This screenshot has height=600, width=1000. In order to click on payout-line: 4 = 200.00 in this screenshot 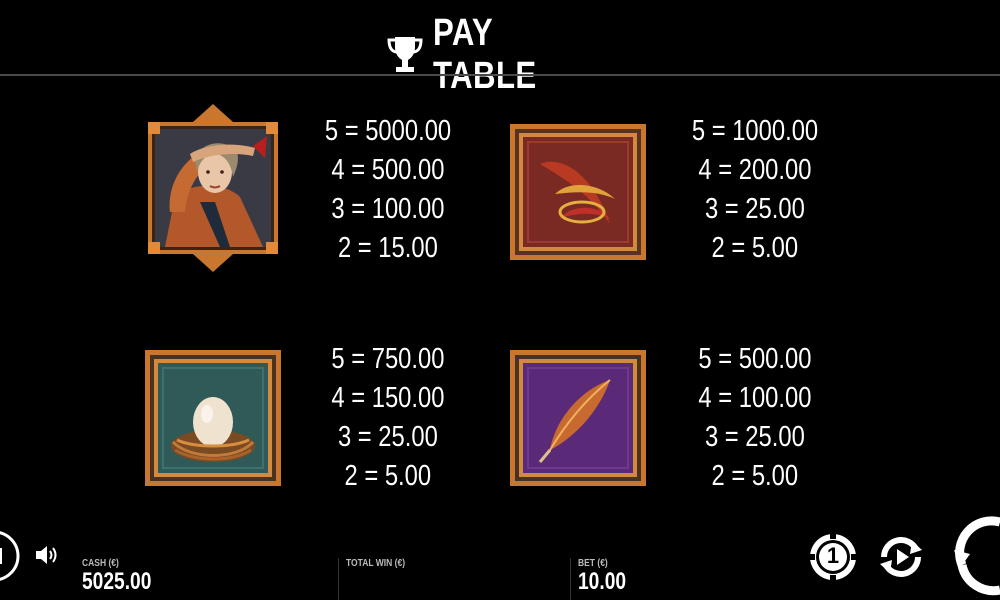, I will do `click(755, 170)`.